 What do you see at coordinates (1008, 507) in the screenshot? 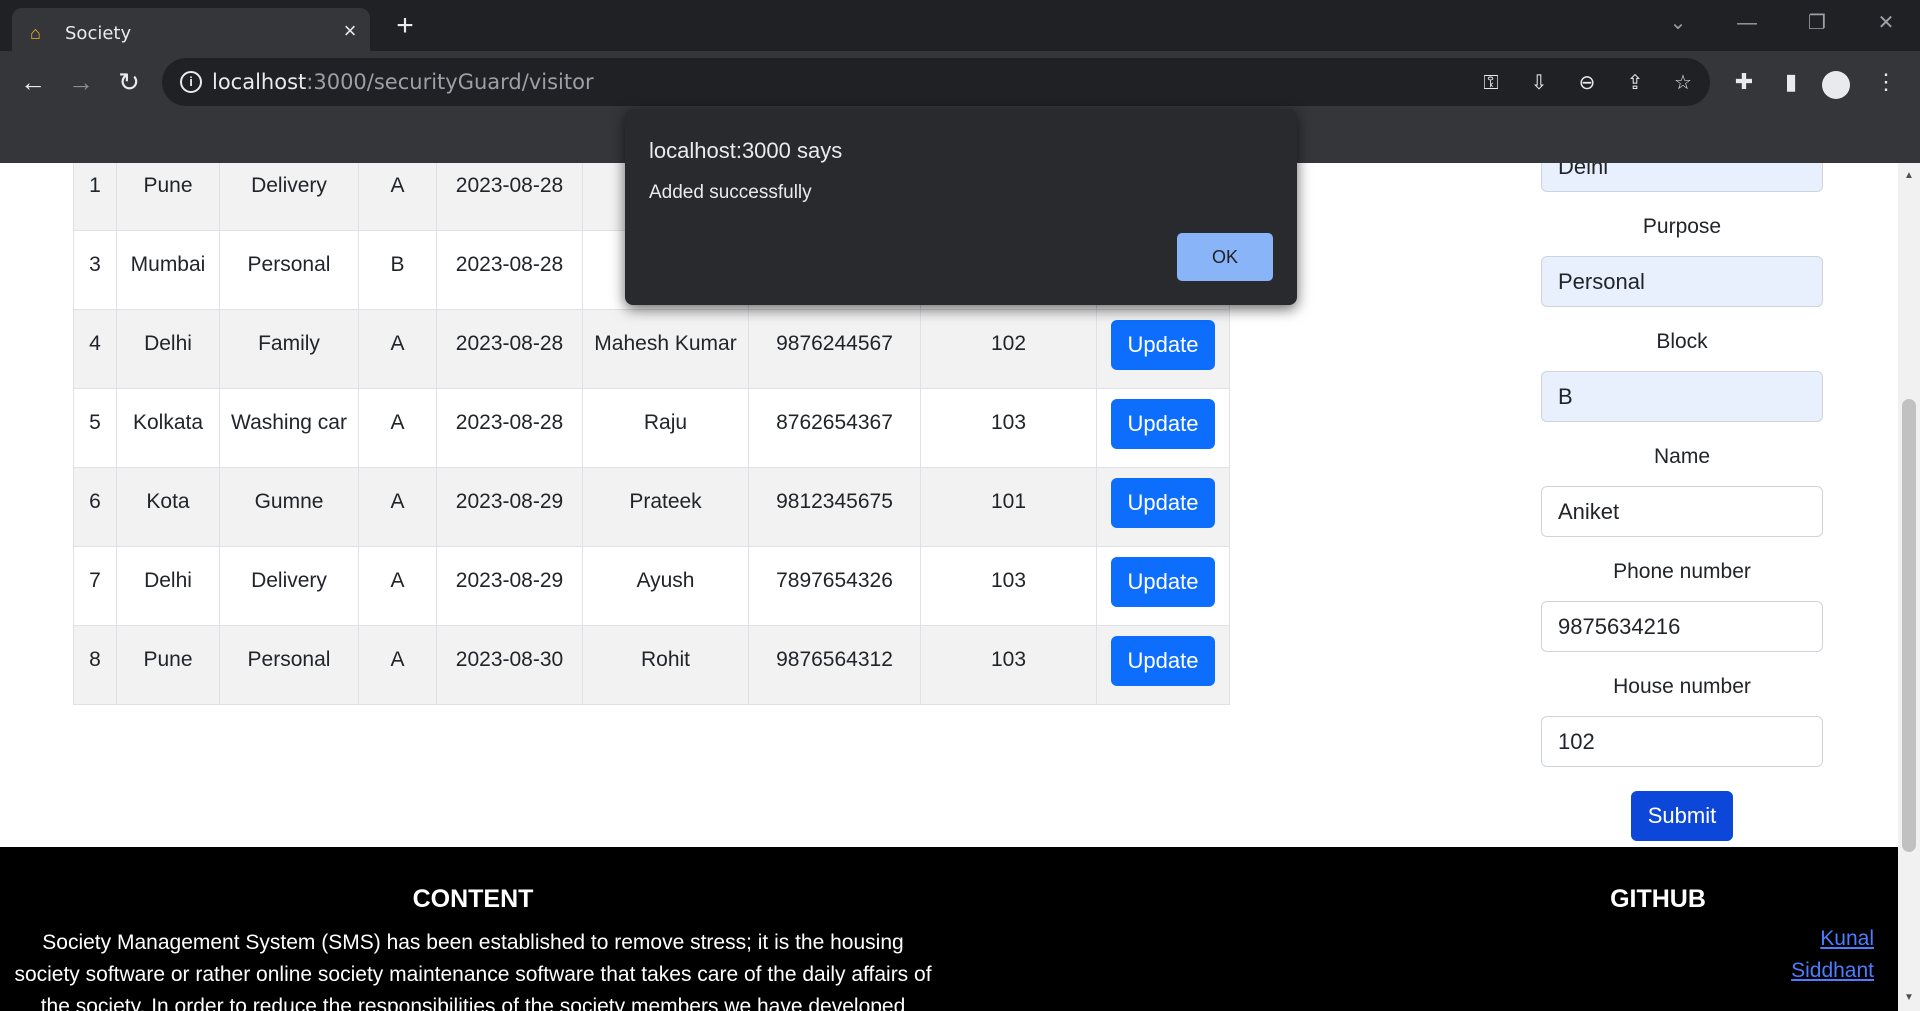
I see `row-house: 101` at bounding box center [1008, 507].